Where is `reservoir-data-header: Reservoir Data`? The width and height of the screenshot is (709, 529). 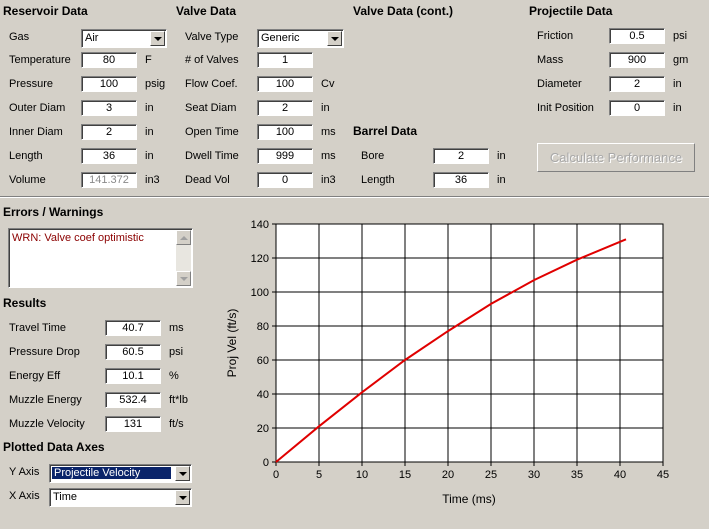
reservoir-data-header: Reservoir Data is located at coordinates (45, 11).